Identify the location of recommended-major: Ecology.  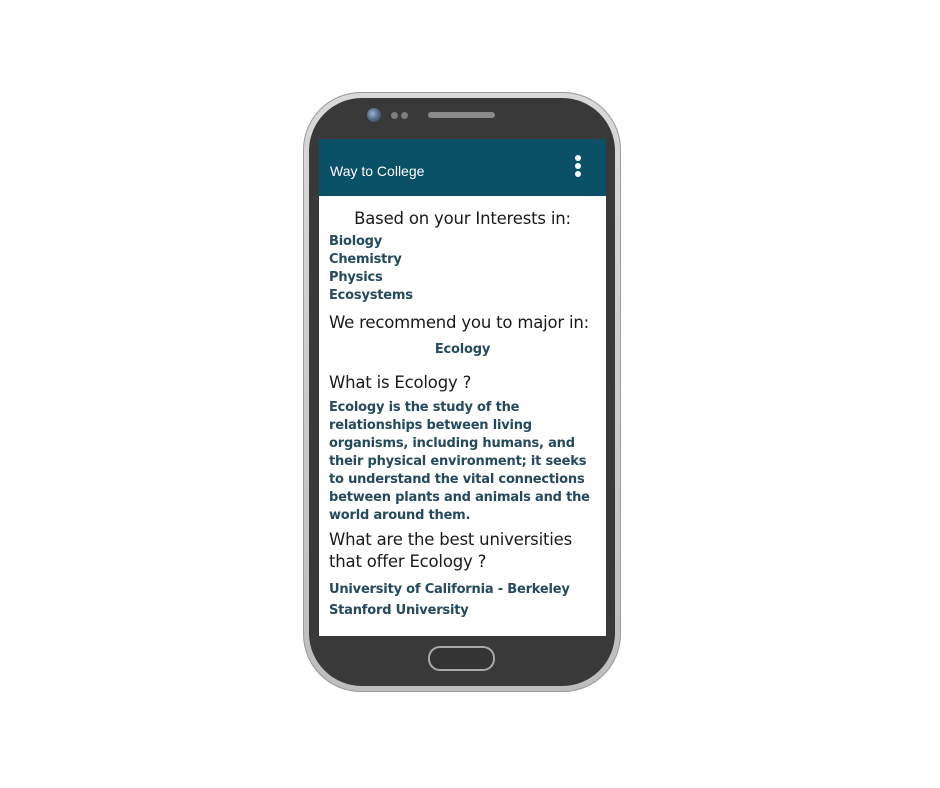
(462, 349).